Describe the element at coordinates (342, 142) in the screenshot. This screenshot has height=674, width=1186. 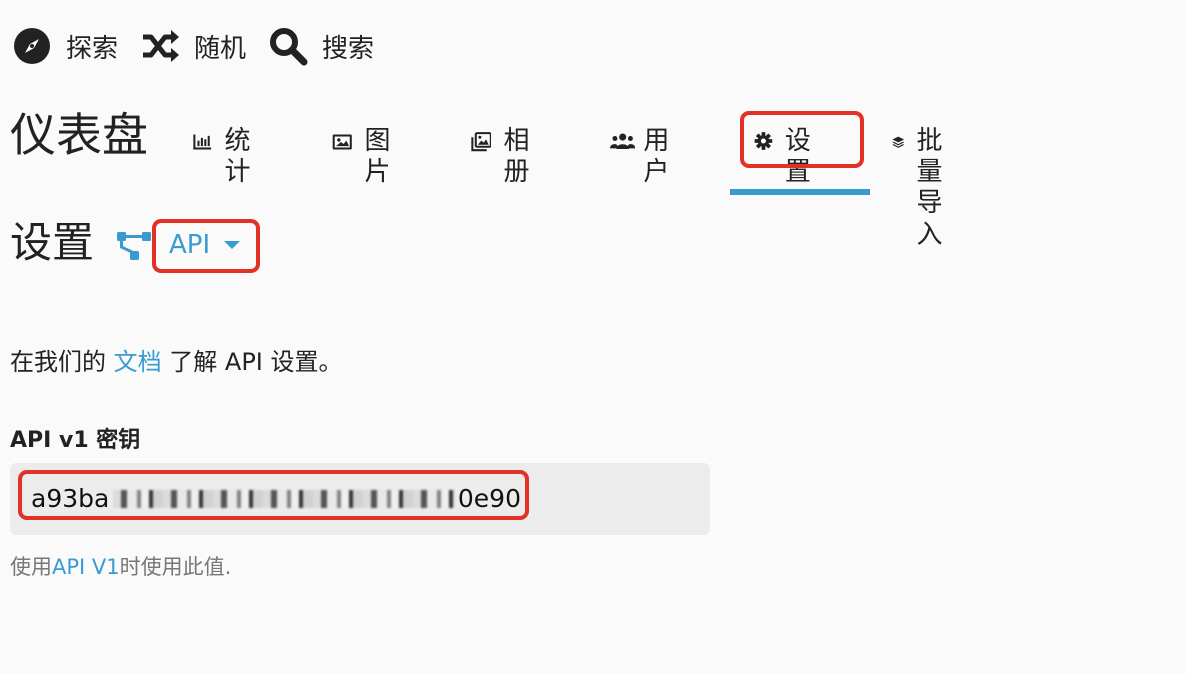
I see `image-icon` at that location.